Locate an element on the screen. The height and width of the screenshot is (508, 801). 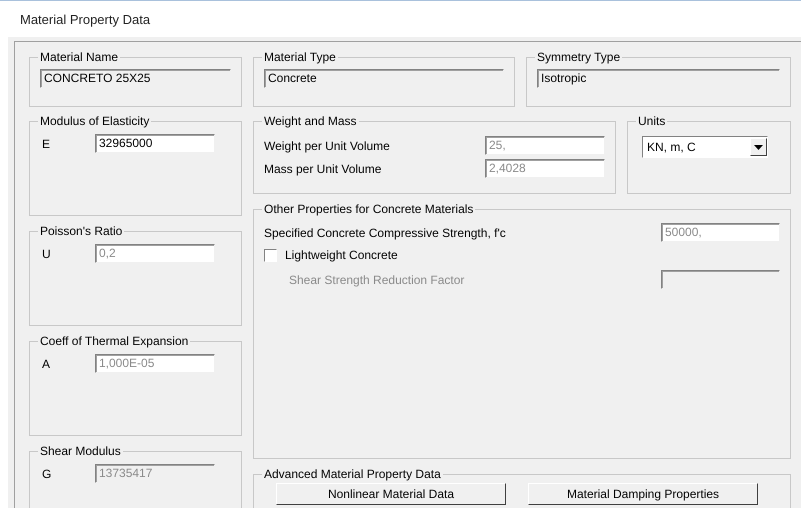
dropdown-button is located at coordinates (758, 147).